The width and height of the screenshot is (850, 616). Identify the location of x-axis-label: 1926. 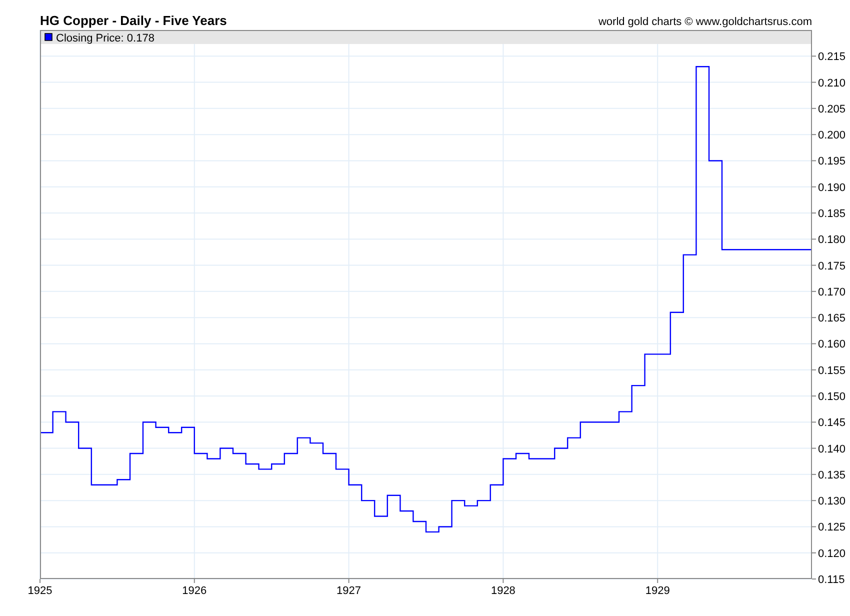
(194, 591).